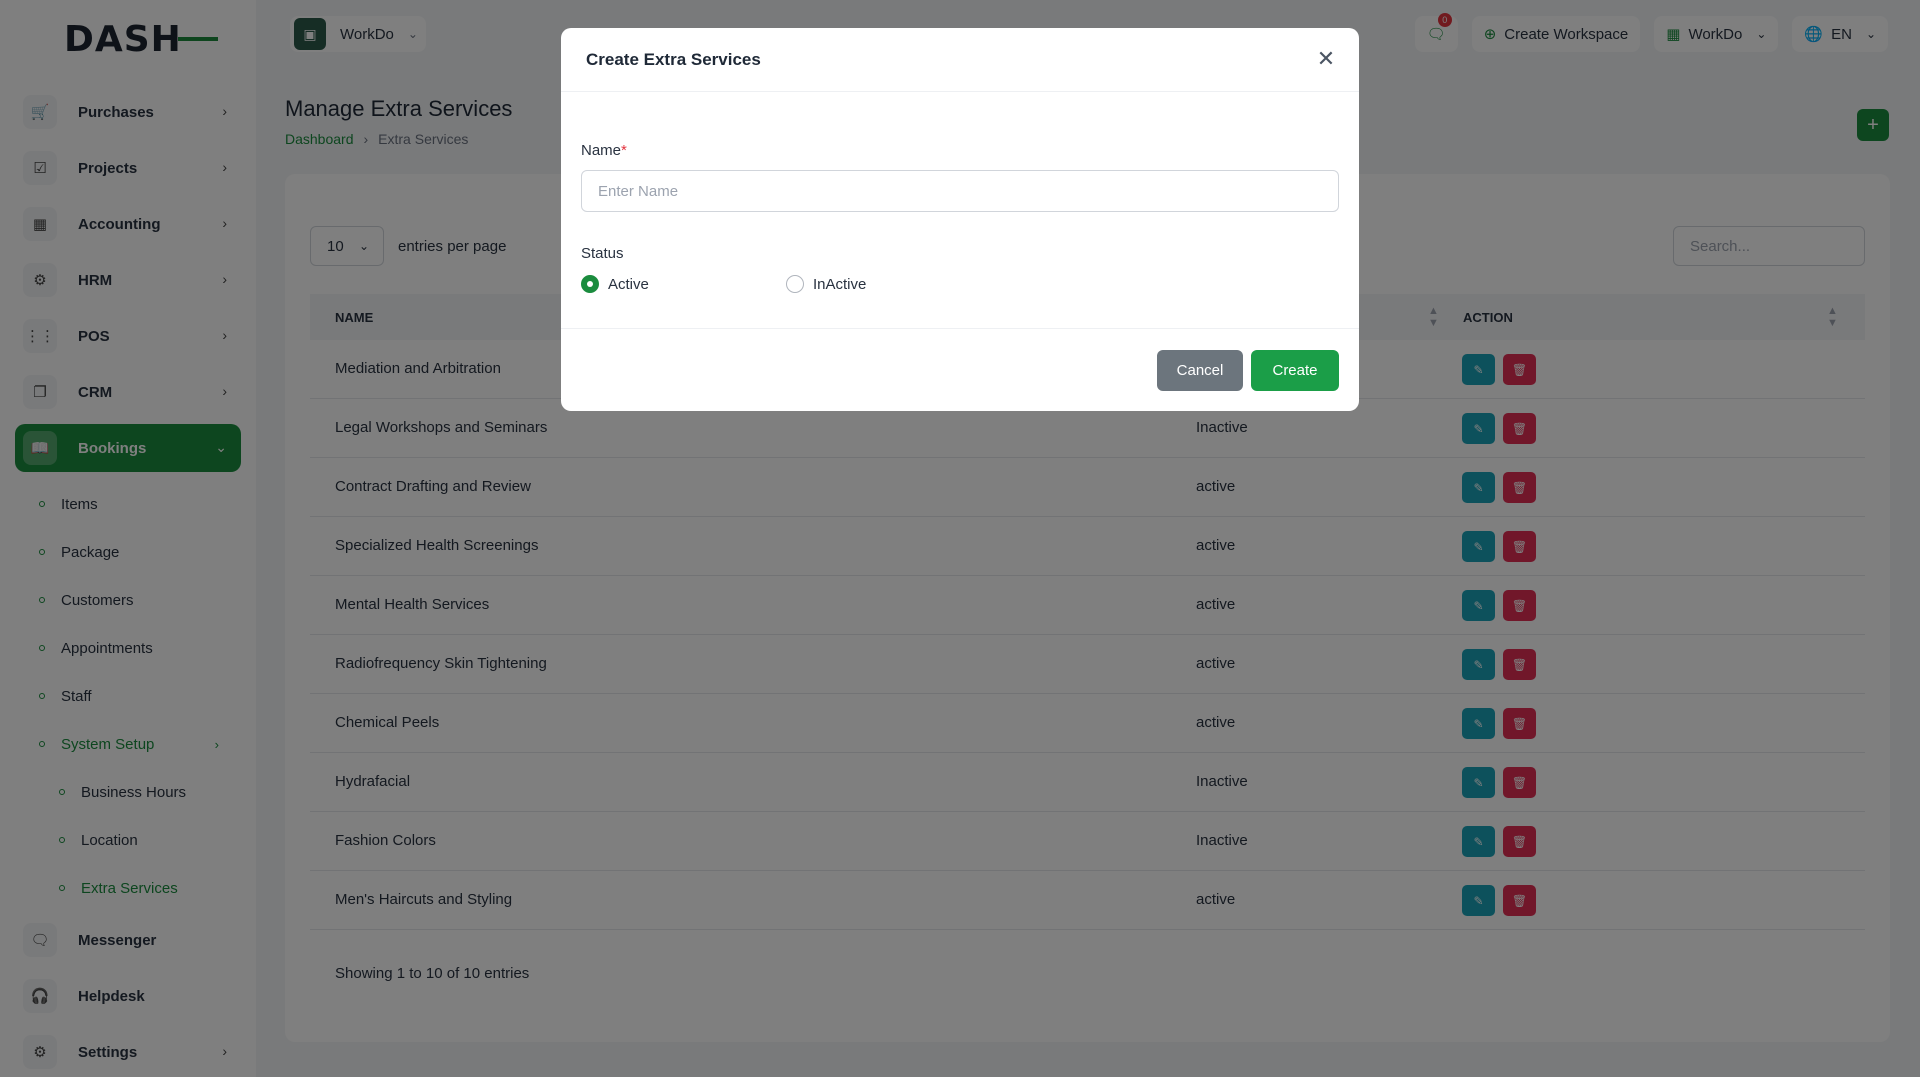  I want to click on status-inactive-radio: InActive, so click(826, 284).